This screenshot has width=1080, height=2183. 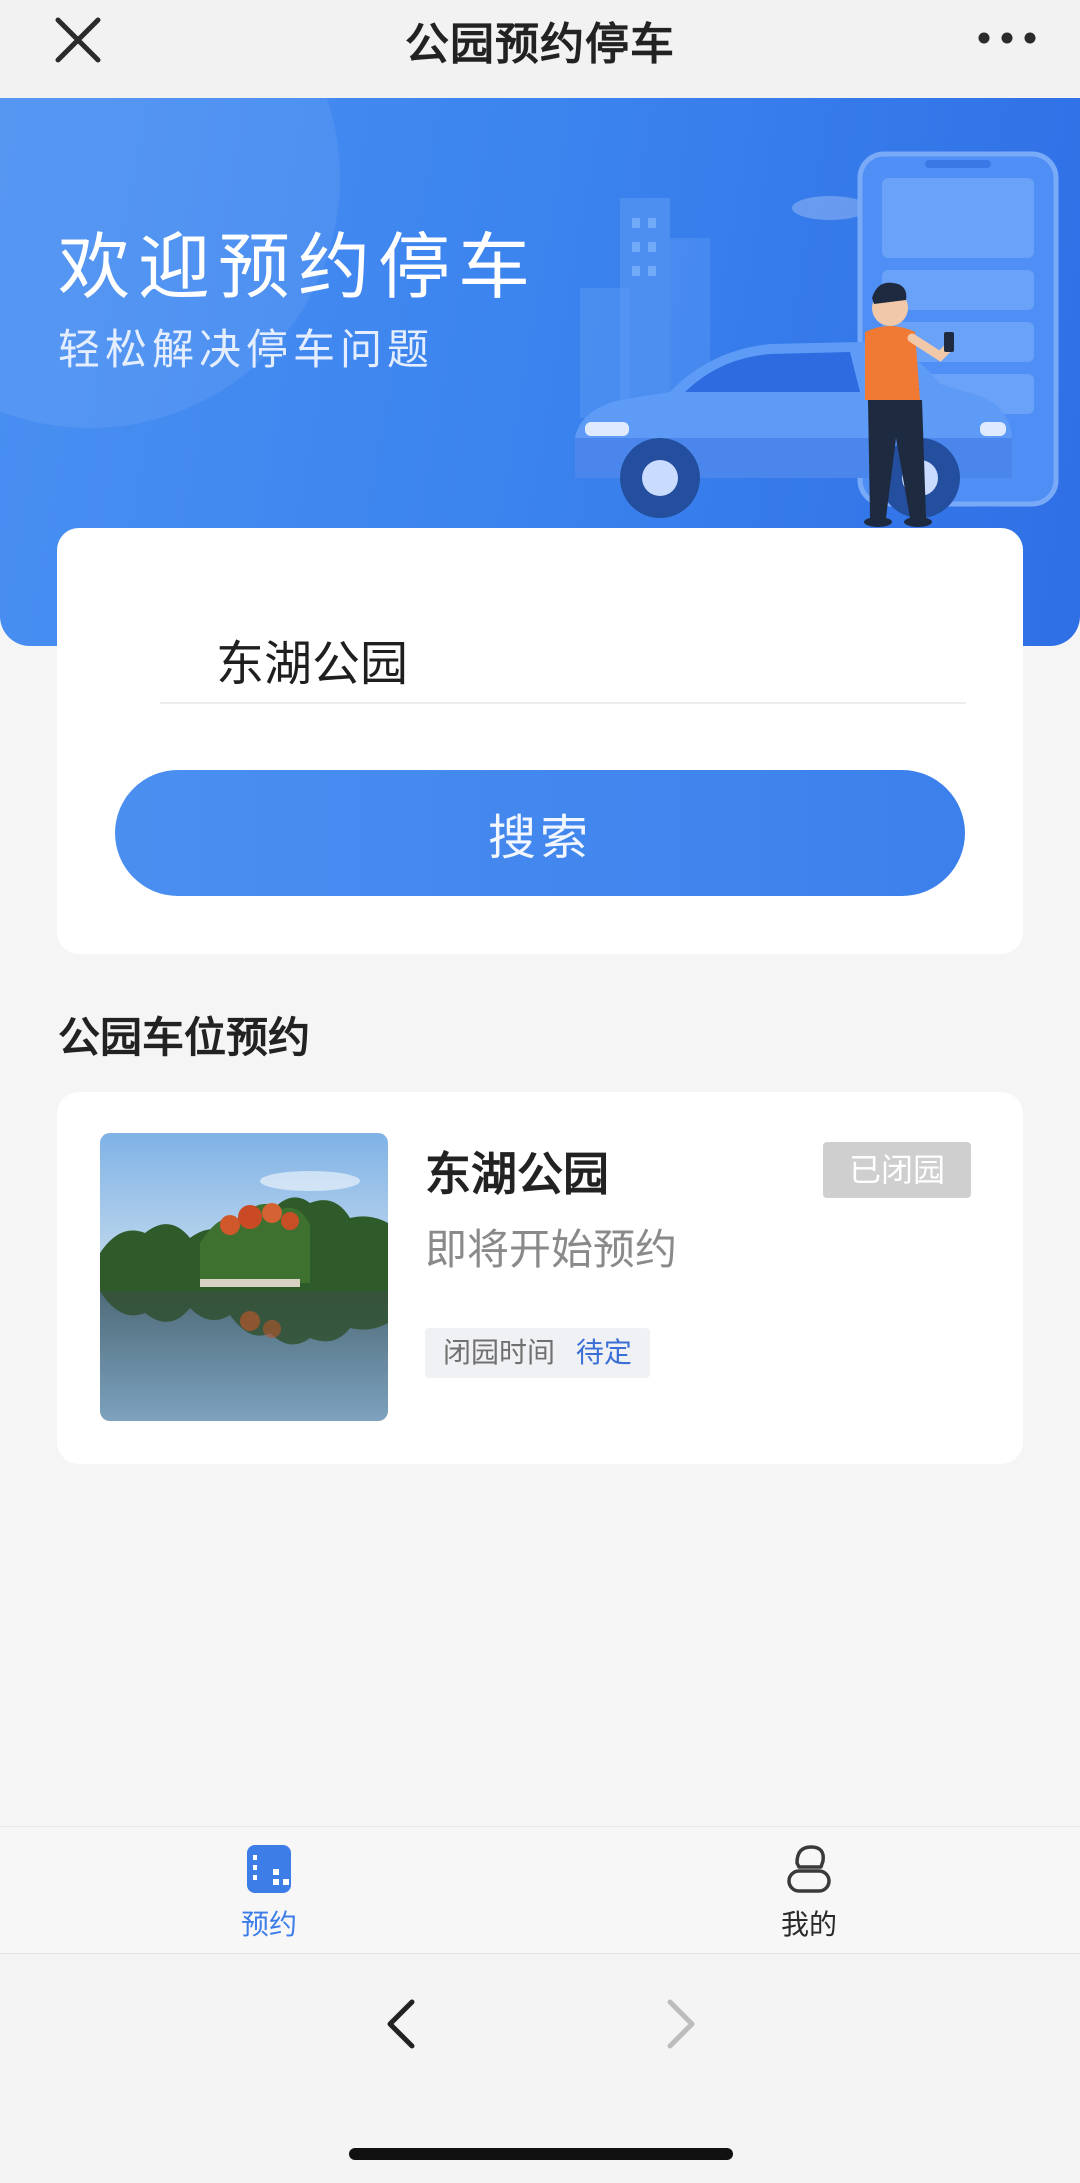 I want to click on banner-subtitle: 轻松解决停车问题, so click(x=246, y=349).